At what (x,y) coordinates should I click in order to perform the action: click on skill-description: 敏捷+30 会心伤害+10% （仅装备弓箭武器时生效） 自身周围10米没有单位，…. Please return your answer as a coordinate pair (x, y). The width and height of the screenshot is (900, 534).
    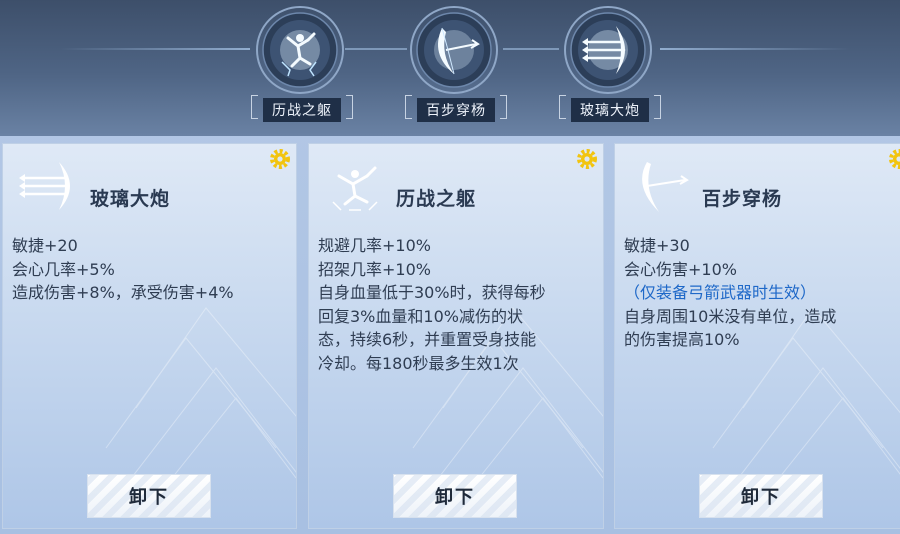
    Looking at the image, I should click on (762, 293).